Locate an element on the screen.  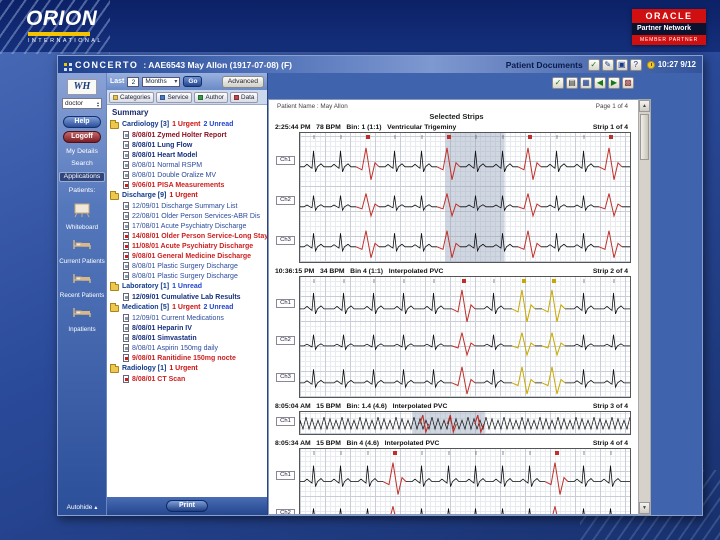
scrollbar is located at coordinates (644, 307).